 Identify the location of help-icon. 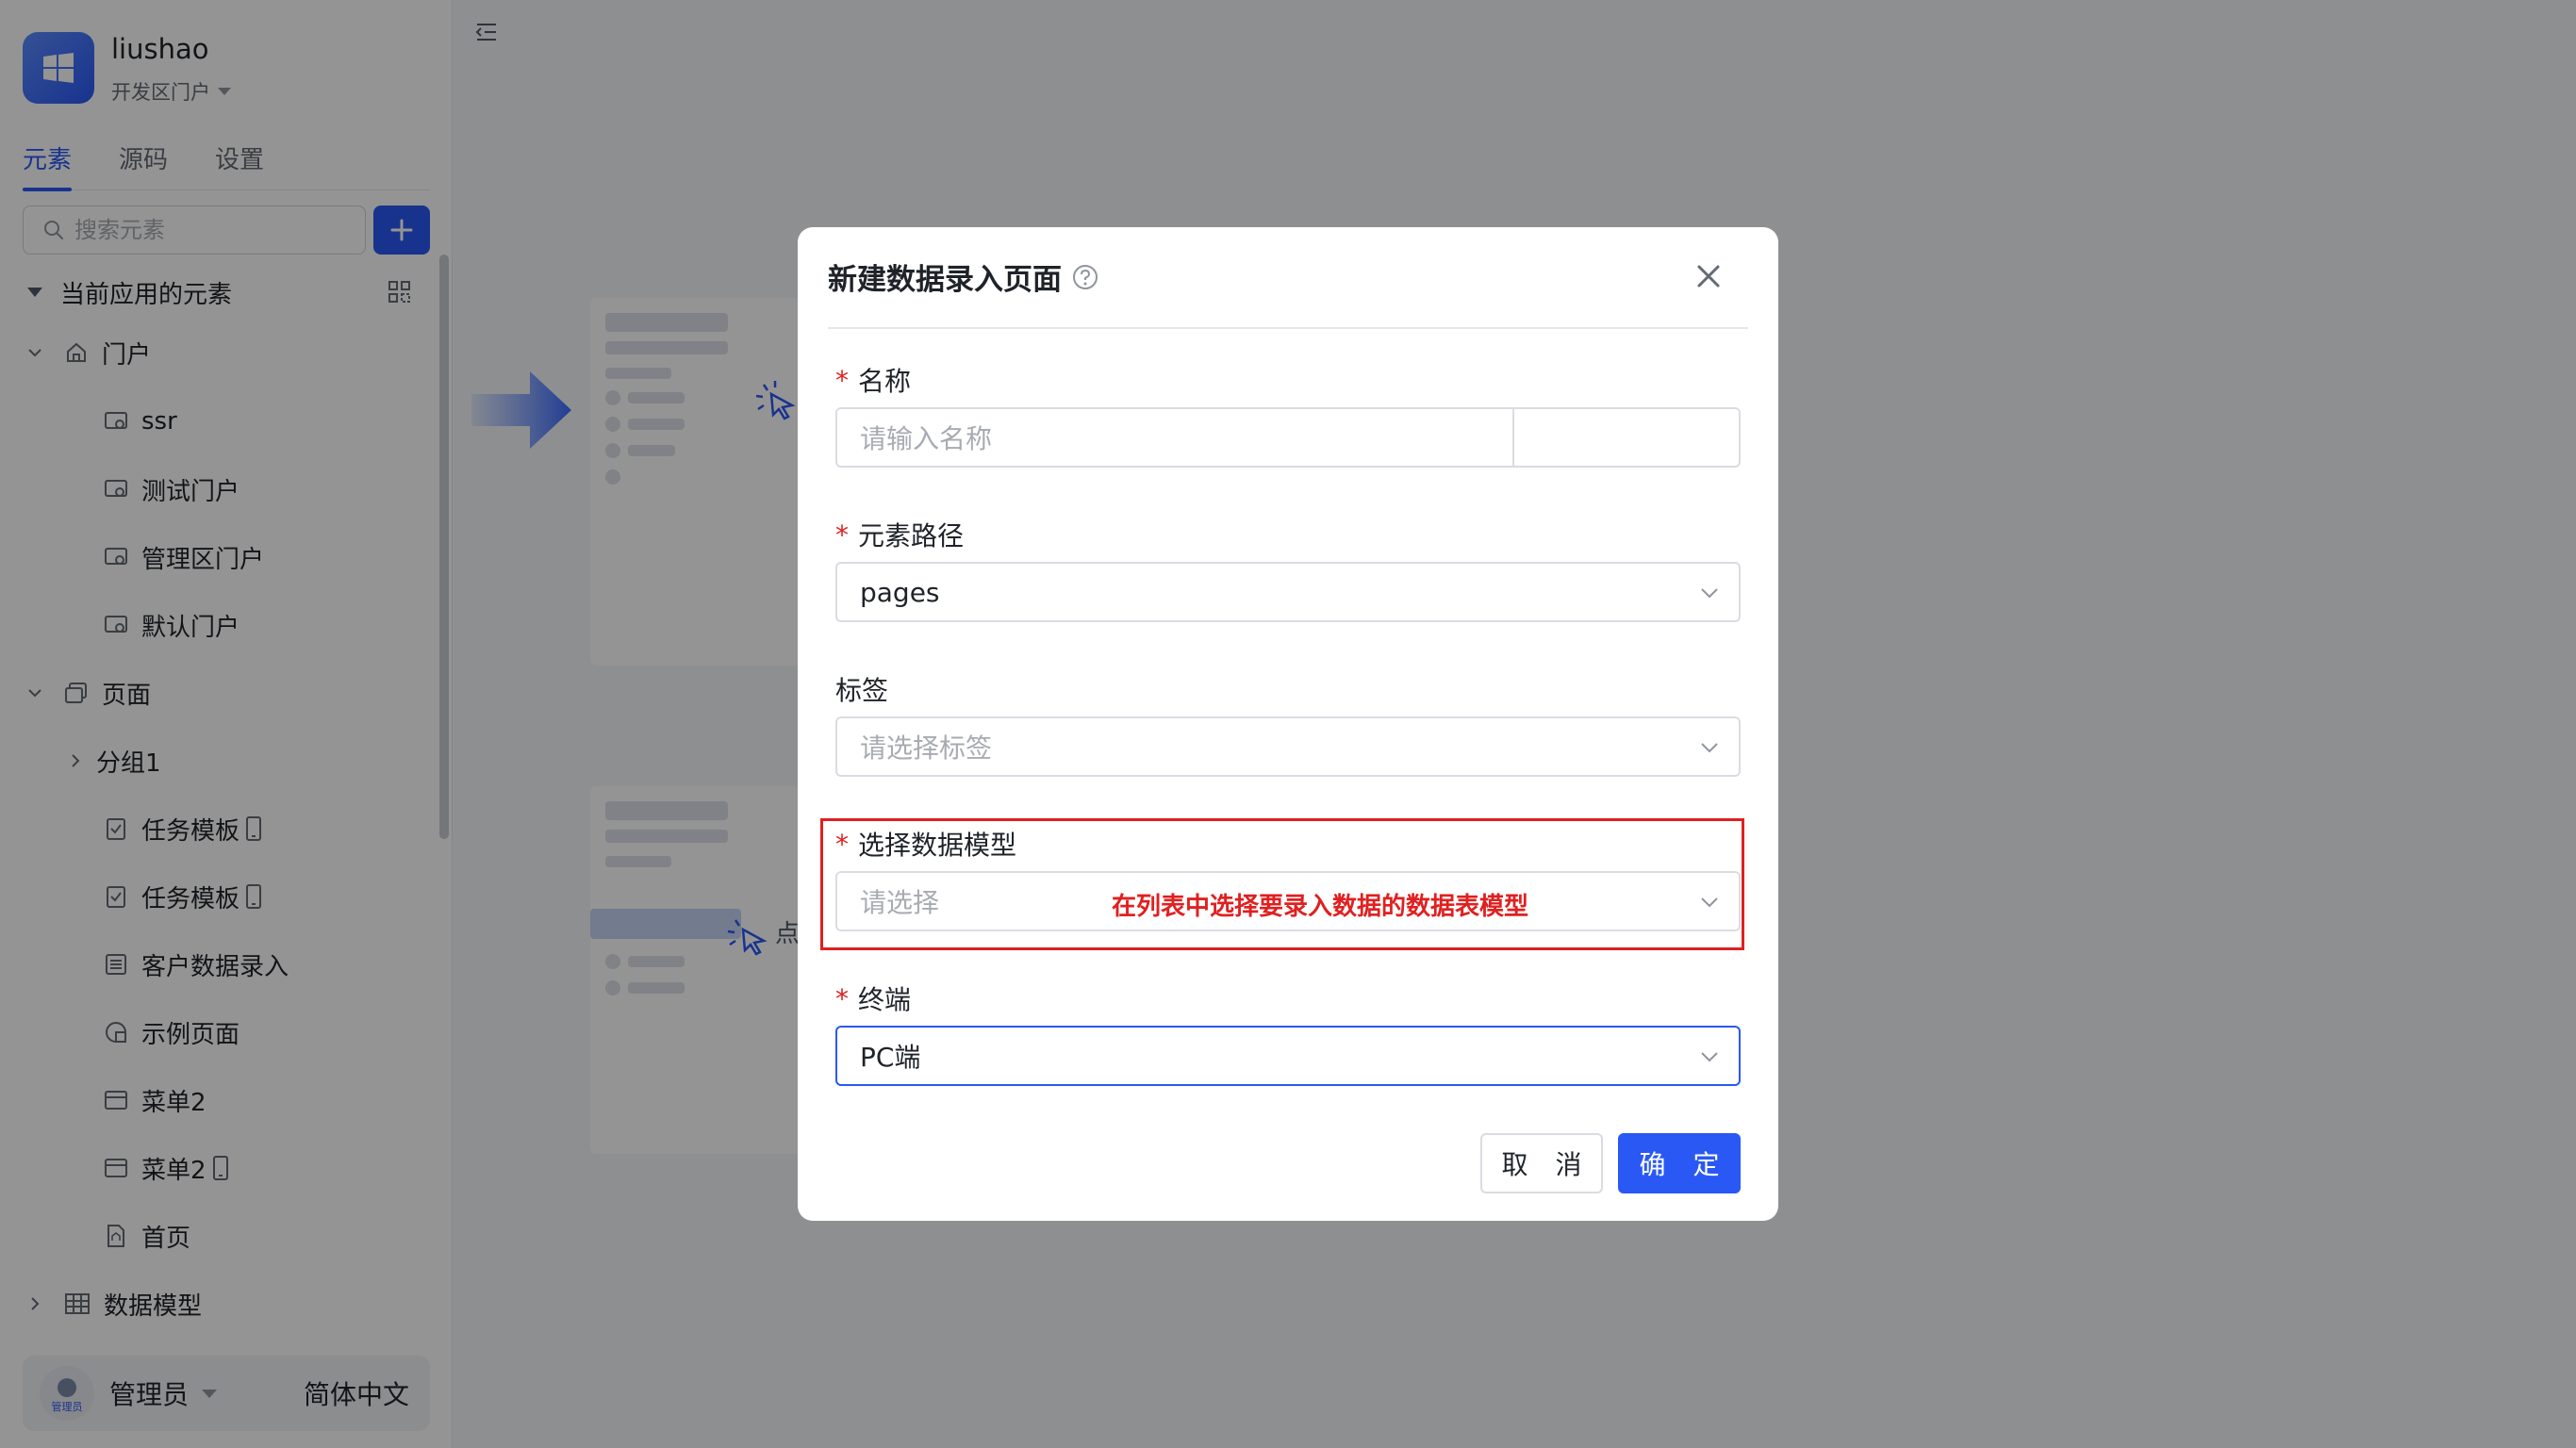
(1085, 277).